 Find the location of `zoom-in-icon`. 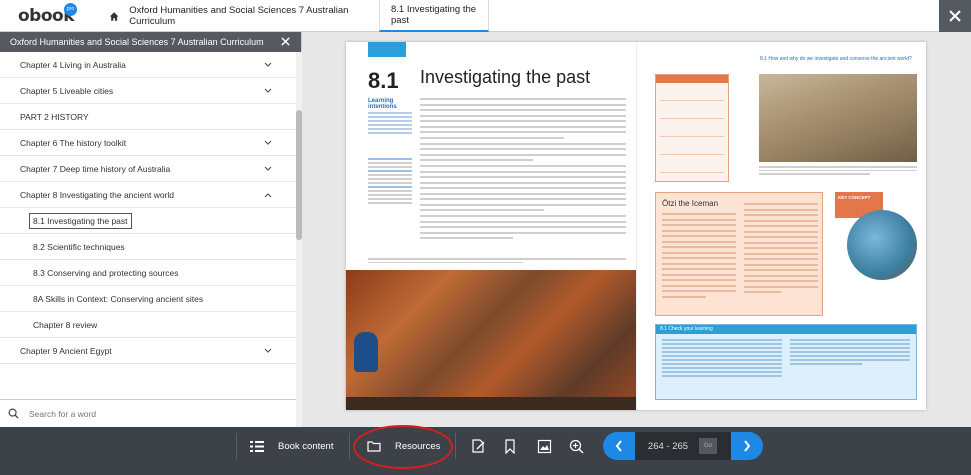

zoom-in-icon is located at coordinates (576, 446).